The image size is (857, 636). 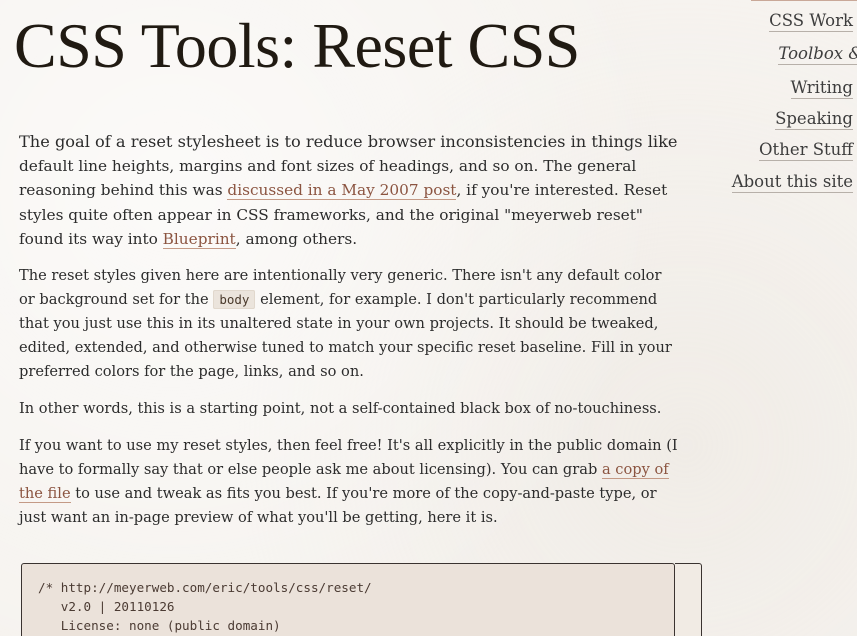 What do you see at coordinates (297, 45) in the screenshot?
I see `page-title: CSS Tools: Reset CSS` at bounding box center [297, 45].